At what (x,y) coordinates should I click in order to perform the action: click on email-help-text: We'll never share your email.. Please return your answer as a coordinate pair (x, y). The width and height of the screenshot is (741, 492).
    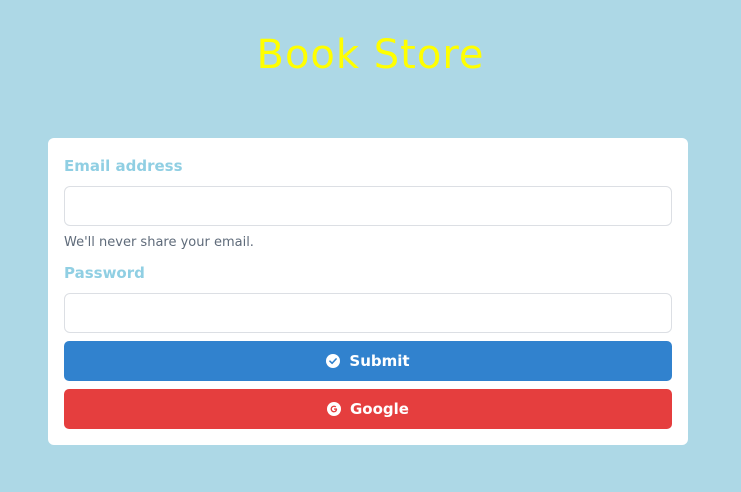
    Looking at the image, I should click on (159, 242).